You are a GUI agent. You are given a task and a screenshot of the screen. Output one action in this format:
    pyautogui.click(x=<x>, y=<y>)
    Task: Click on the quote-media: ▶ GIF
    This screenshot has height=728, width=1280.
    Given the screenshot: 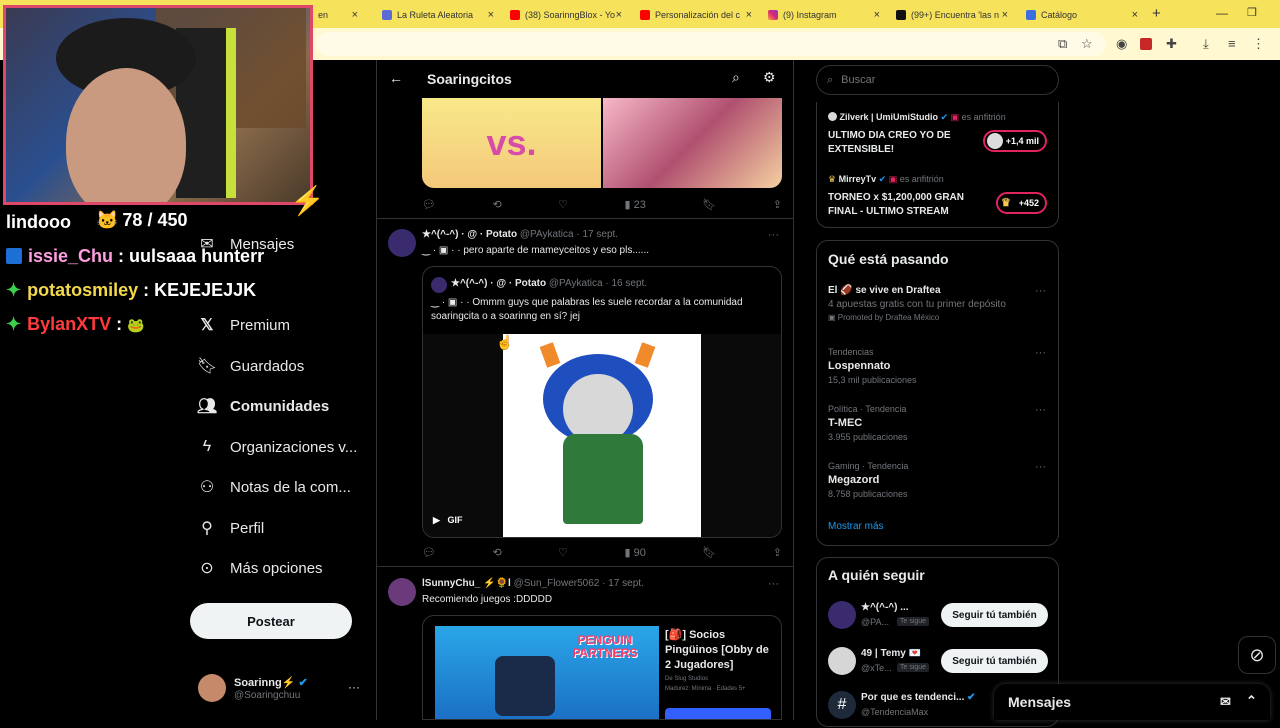 What is the action you would take?
    pyautogui.click(x=602, y=435)
    